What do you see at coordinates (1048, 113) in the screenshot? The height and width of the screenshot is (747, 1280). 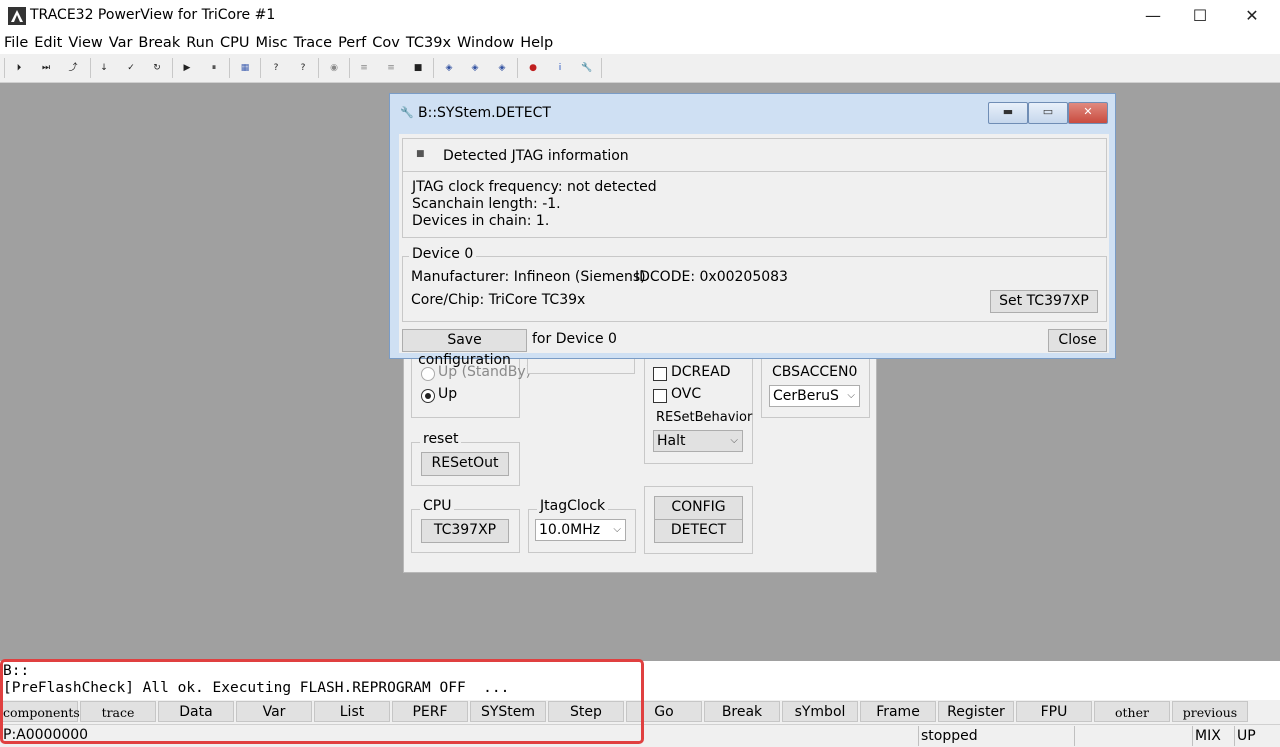 I see `dialog-maximize-button: ▭` at bounding box center [1048, 113].